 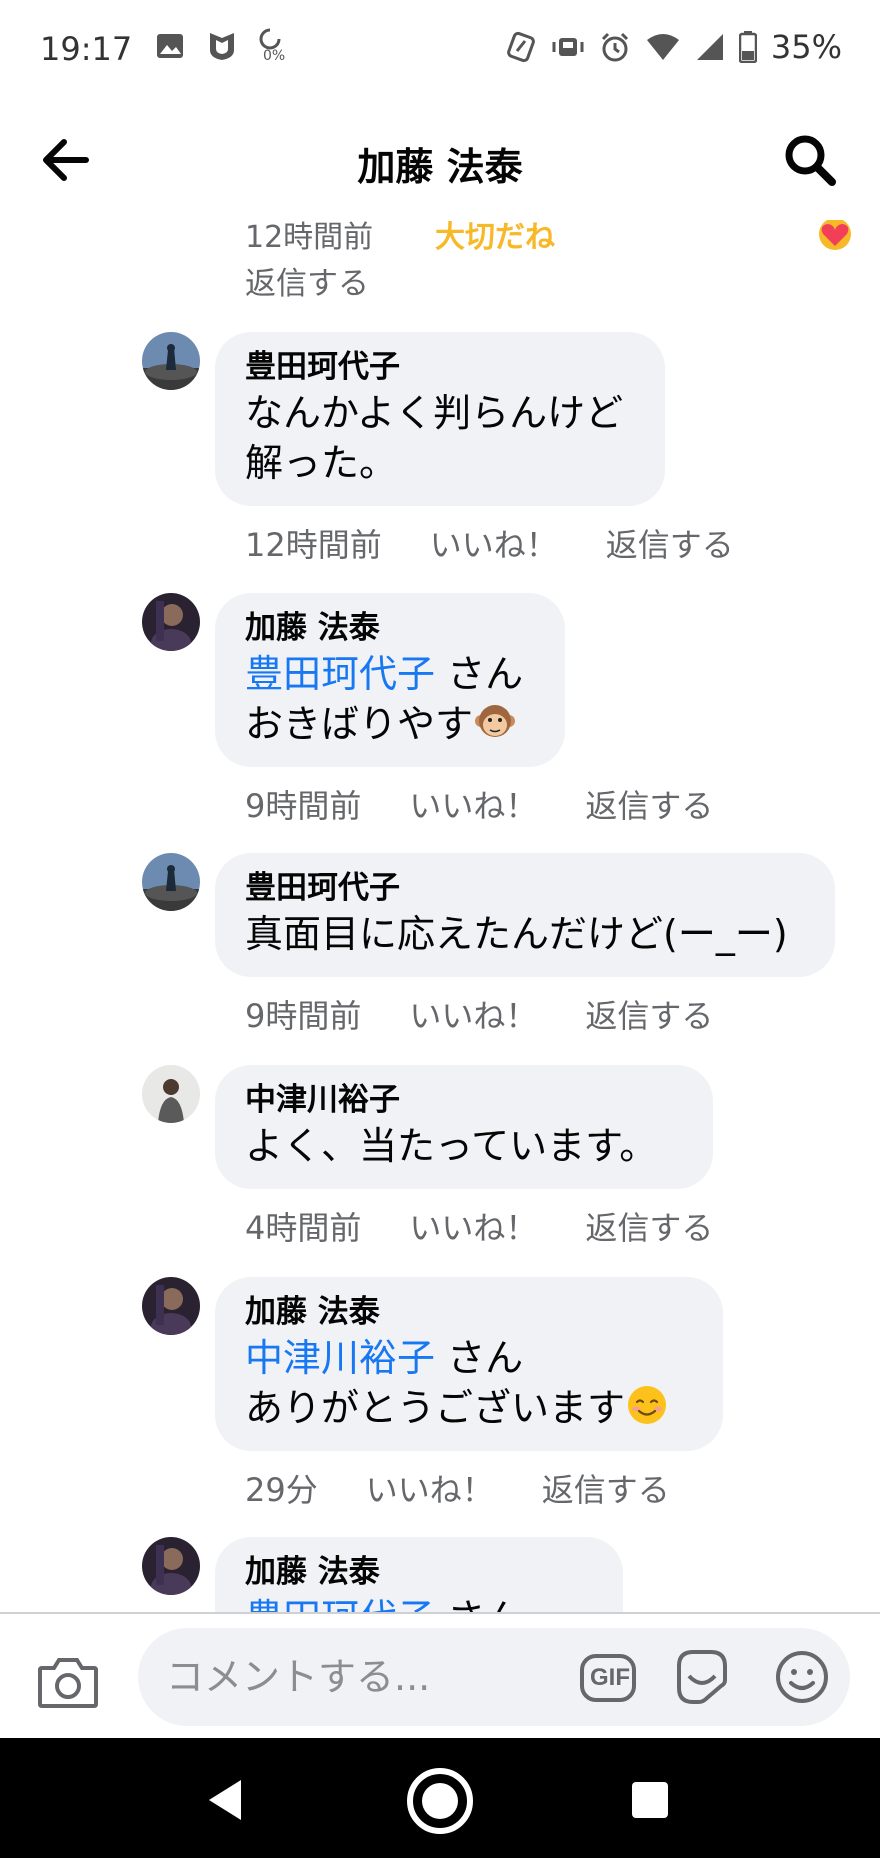 I want to click on comment-text: 中津川裕子 さん, so click(x=469, y=1358).